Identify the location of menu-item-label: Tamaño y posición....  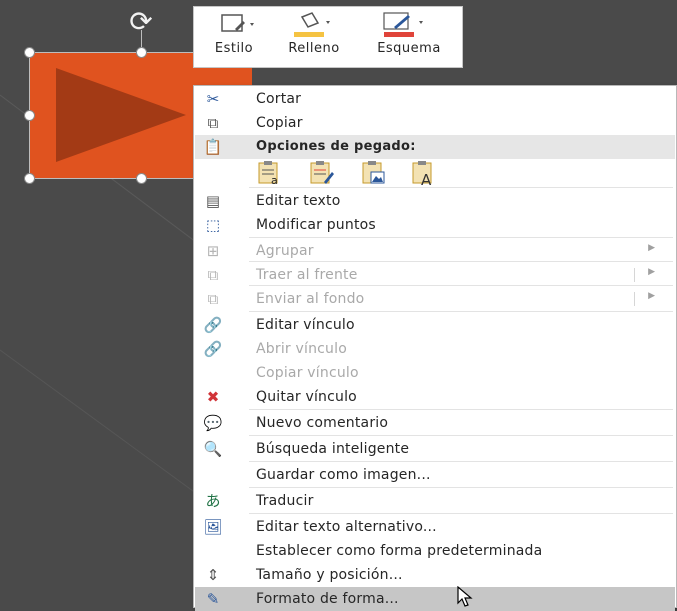
(329, 575).